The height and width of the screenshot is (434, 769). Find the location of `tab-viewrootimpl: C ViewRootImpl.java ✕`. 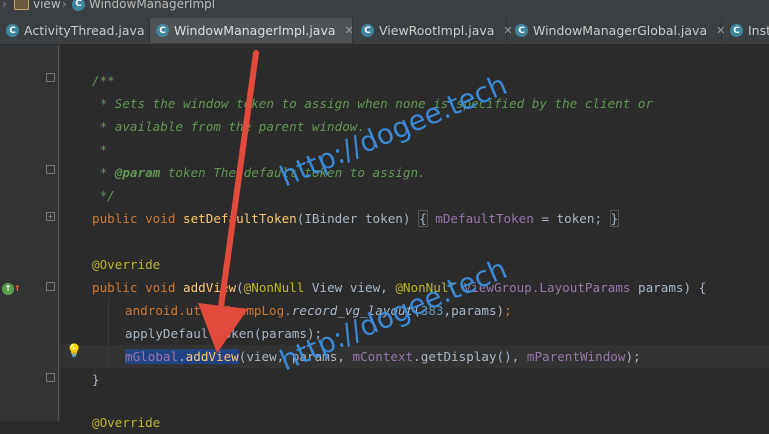

tab-viewrootimpl: C ViewRootImpl.java ✕ is located at coordinates (434, 30).